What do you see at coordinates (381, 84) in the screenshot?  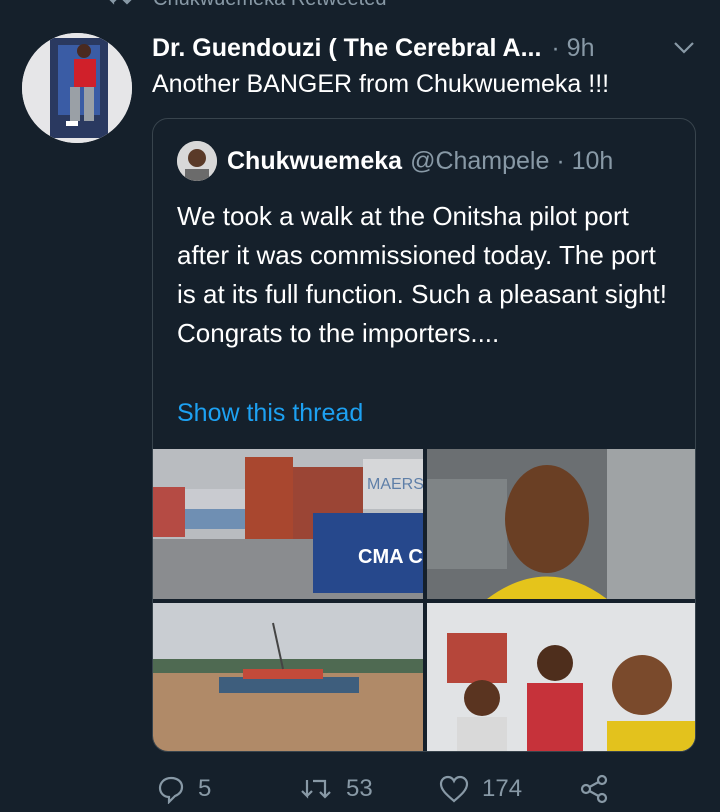 I see `tweet-text: Another BANGER from Chukwuemeka !!!` at bounding box center [381, 84].